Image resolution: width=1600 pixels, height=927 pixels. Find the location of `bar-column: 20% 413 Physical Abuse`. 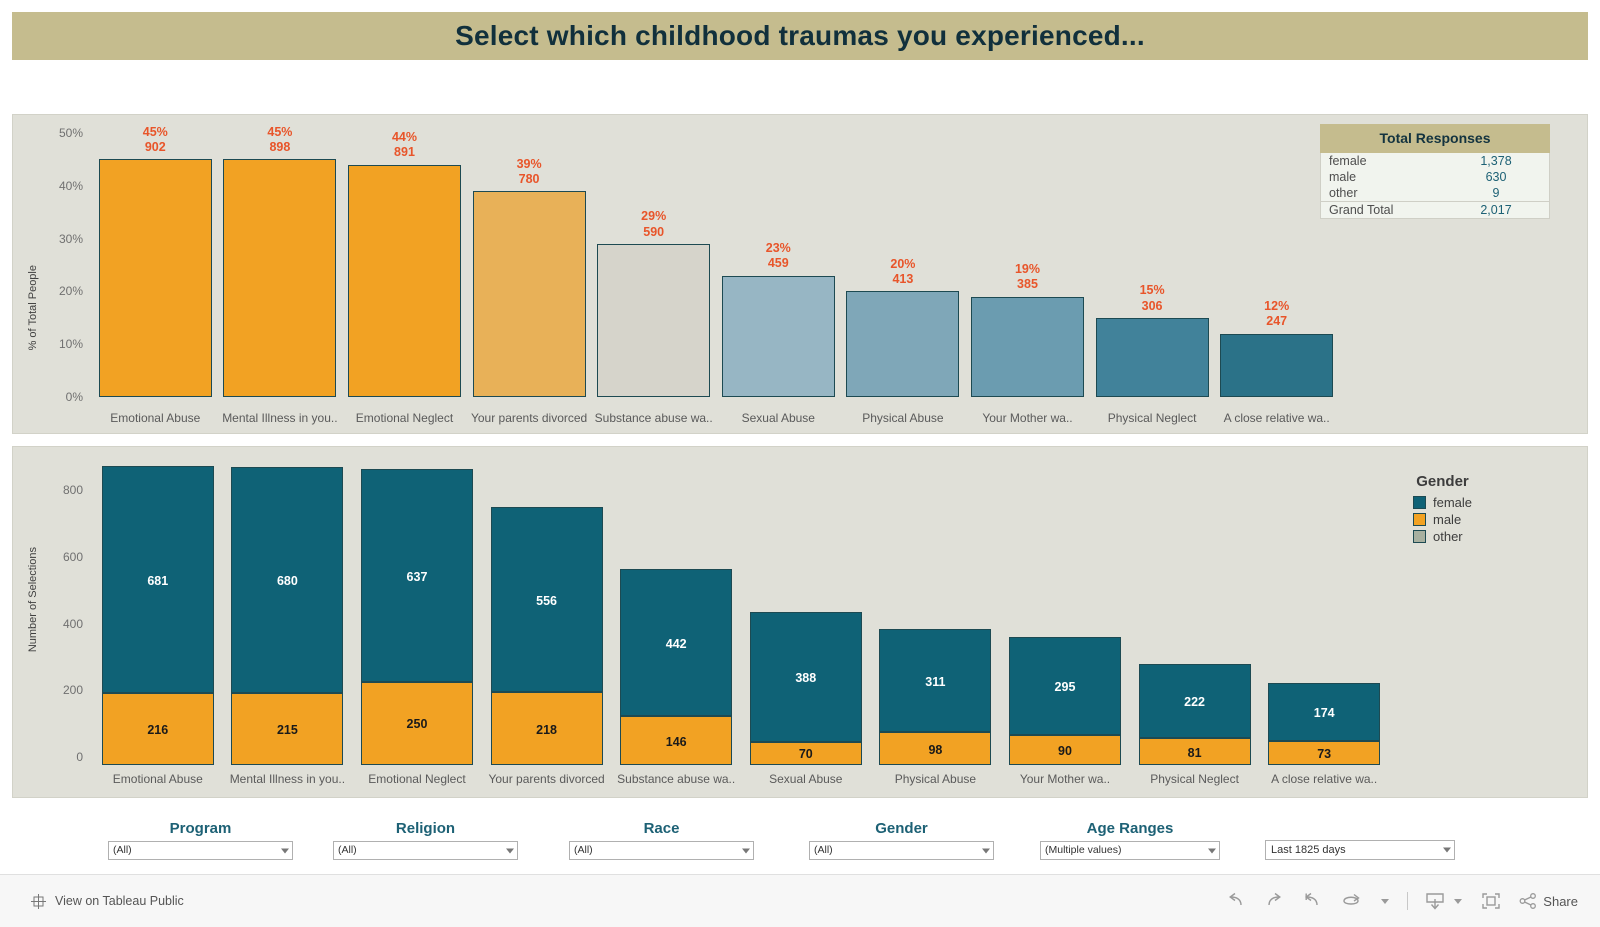

bar-column: 20% 413 Physical Abuse is located at coordinates (903, 275).